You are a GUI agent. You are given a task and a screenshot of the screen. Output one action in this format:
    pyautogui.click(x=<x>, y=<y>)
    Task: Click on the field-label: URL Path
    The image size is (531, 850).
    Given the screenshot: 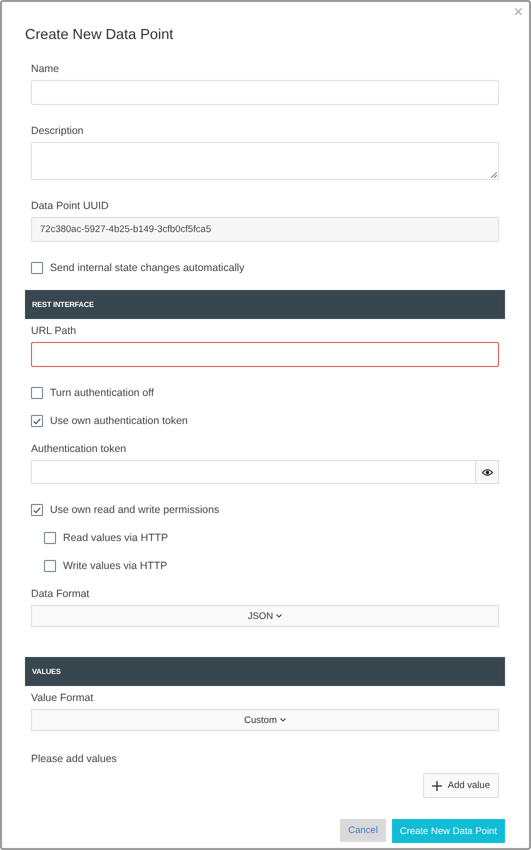 What is the action you would take?
    pyautogui.click(x=54, y=331)
    